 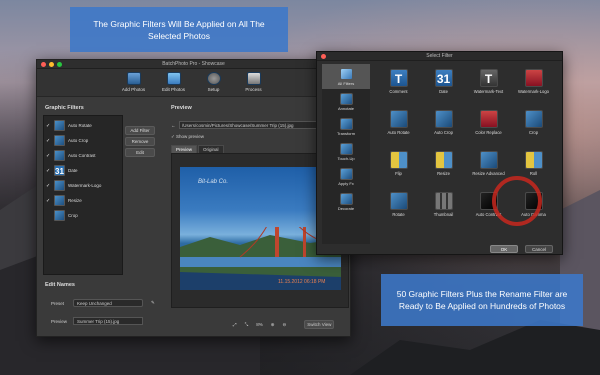 I want to click on show-preview-checkbox: ✓ Show preview, so click(x=187, y=137).